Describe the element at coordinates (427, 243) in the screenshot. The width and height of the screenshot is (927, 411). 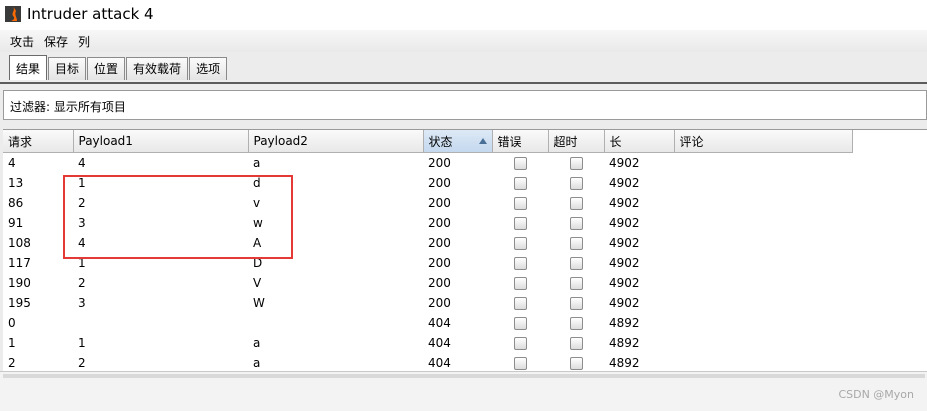
I see `table-row: 108 4 A 200 4902` at that location.